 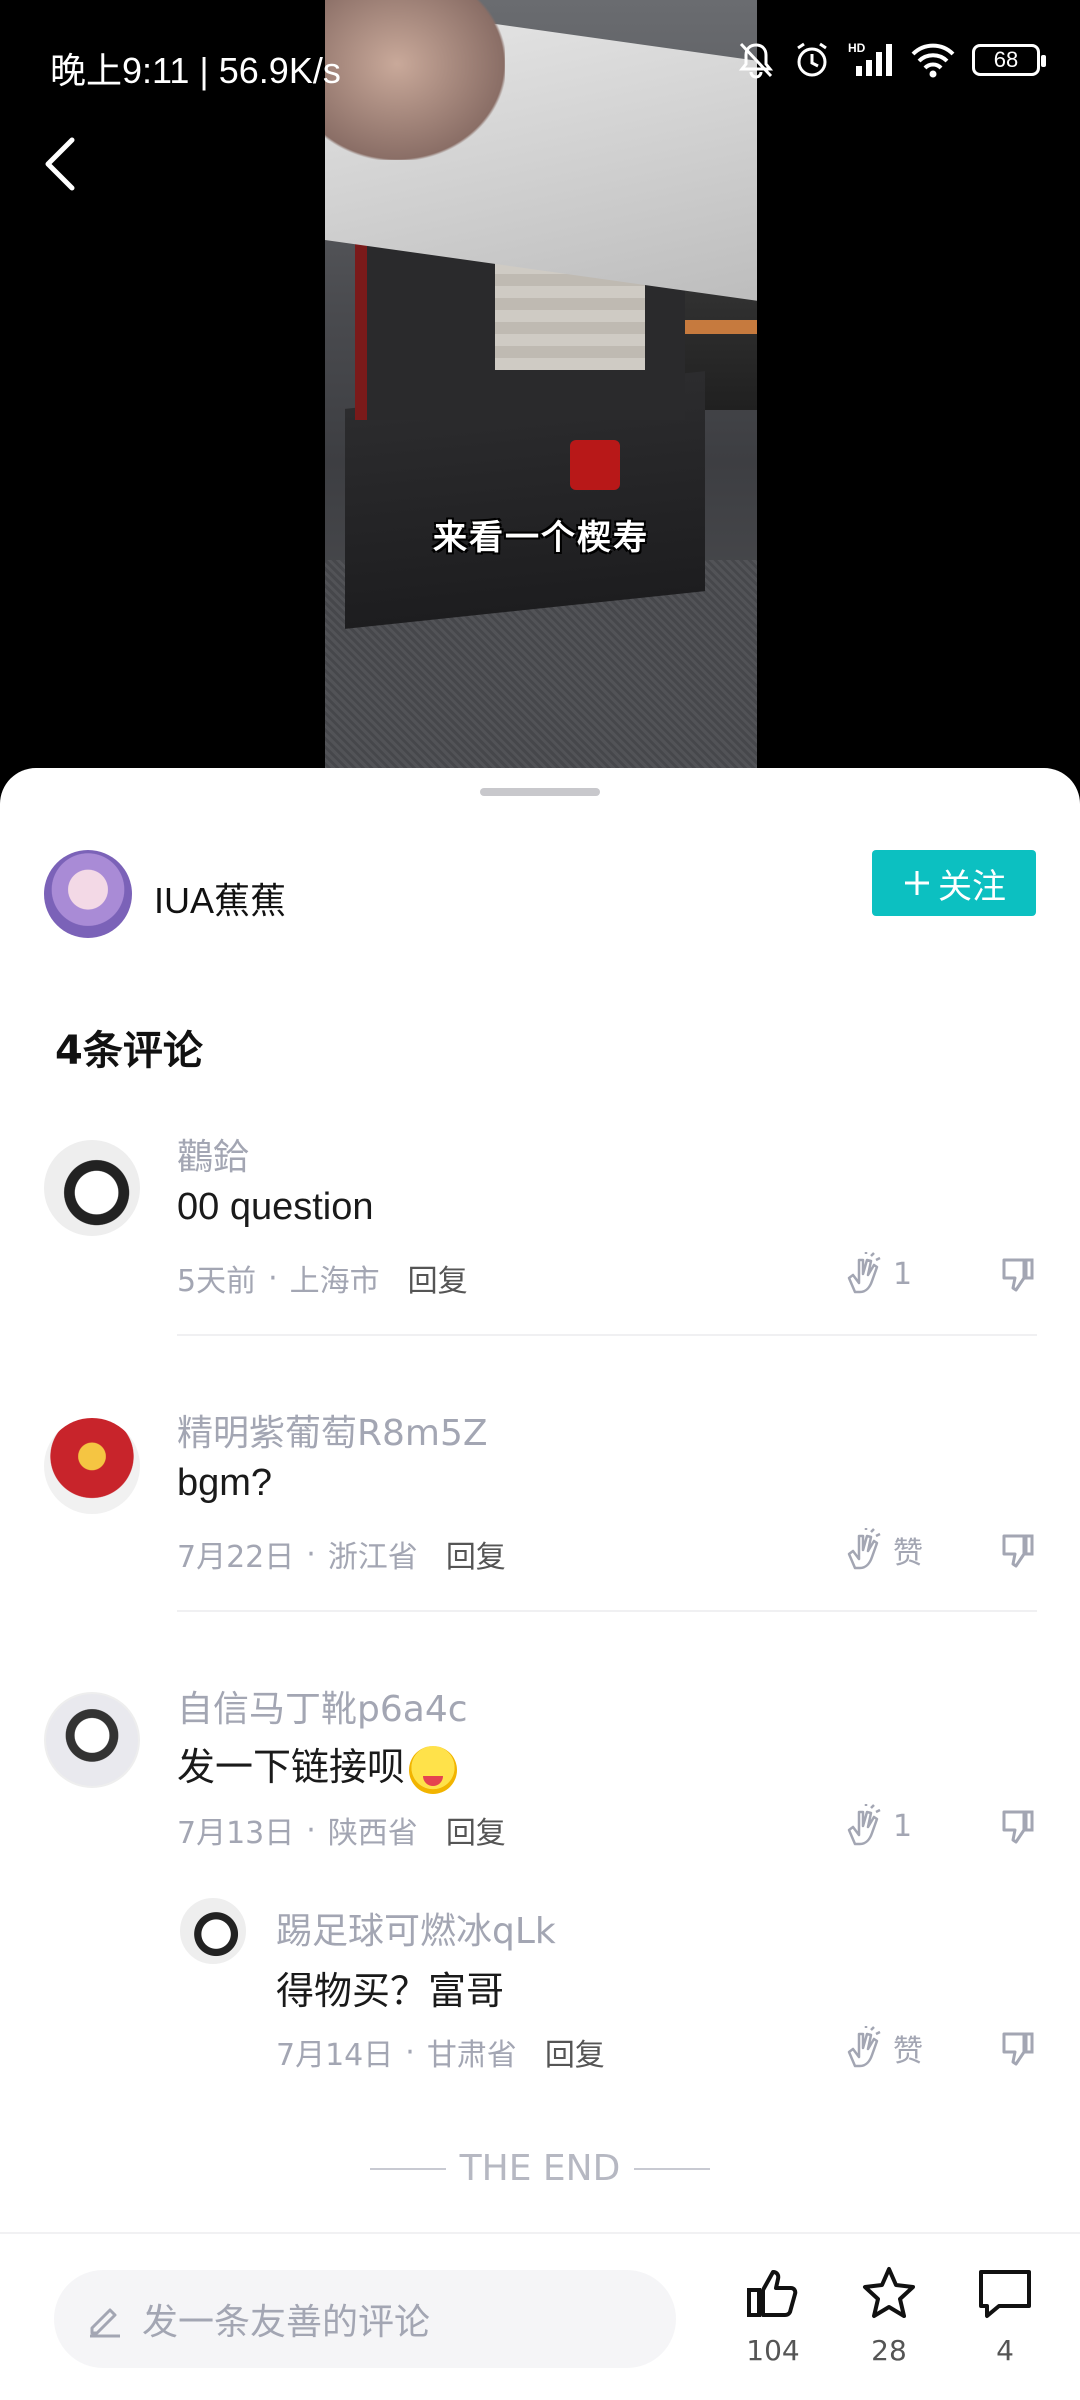 I want to click on comment-bubble-icon, so click(x=1005, y=2294).